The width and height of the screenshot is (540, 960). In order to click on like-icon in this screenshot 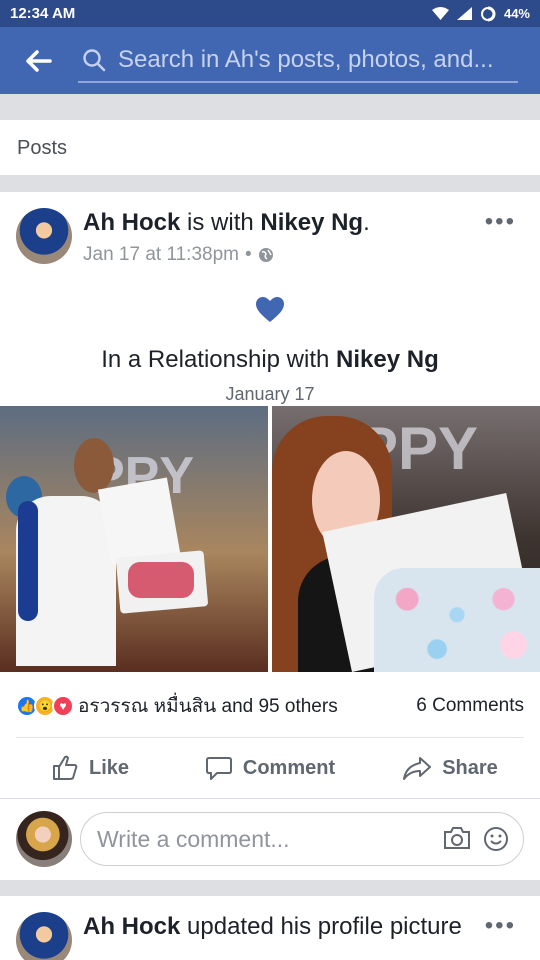, I will do `click(65, 767)`.